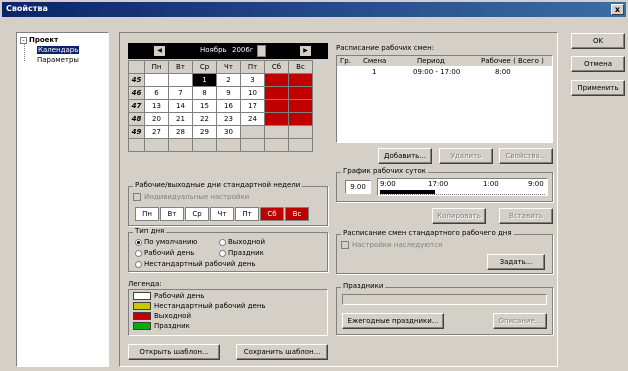  Describe the element at coordinates (363, 286) in the screenshot. I see `holidays-legend: Праздники` at that location.